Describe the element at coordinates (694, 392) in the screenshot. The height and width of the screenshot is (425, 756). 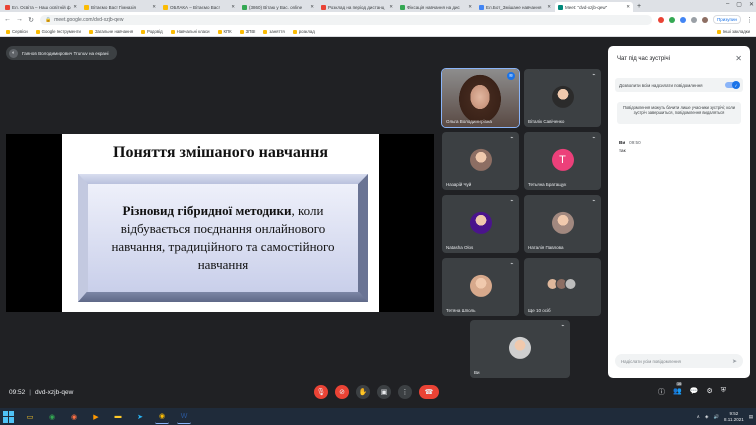
I see `chat-icon: 💬` at that location.